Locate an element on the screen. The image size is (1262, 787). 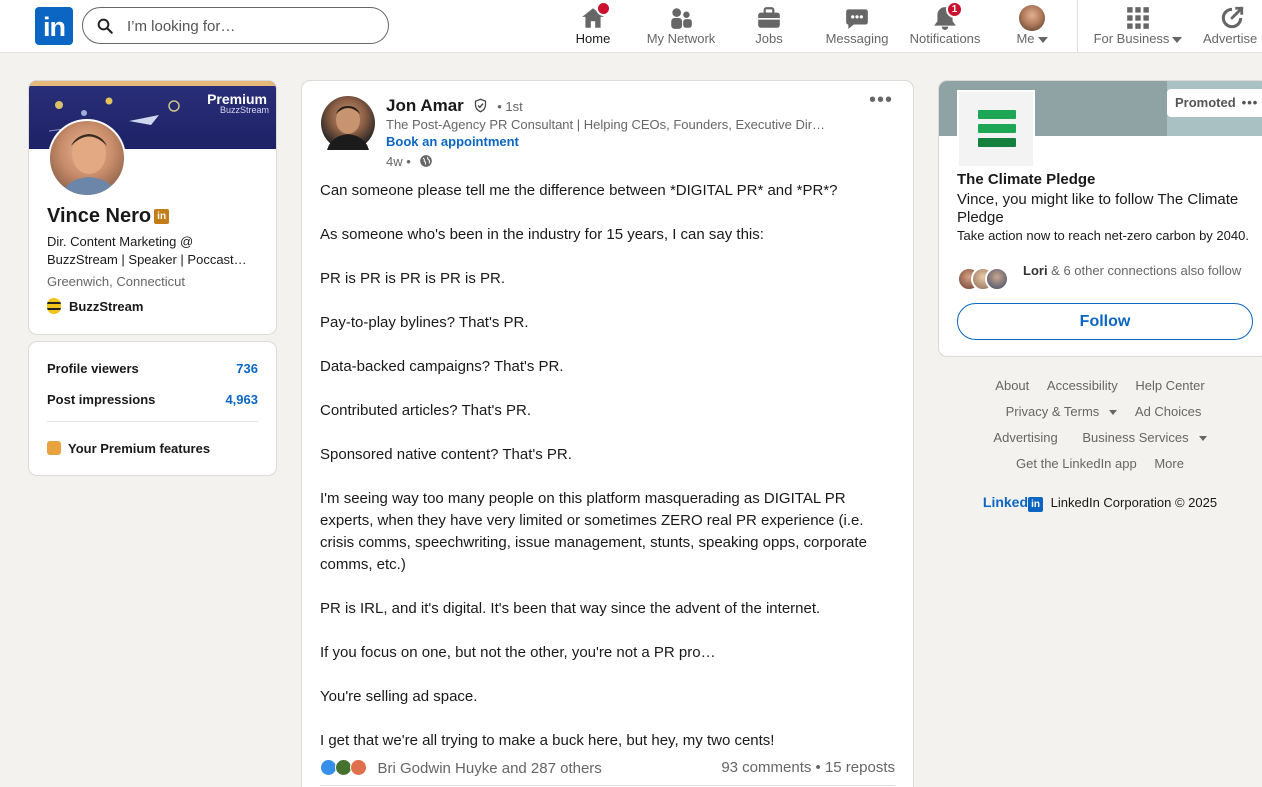
copyright-text: LinkedIn Corporation © 2025 is located at coordinates (1134, 502).